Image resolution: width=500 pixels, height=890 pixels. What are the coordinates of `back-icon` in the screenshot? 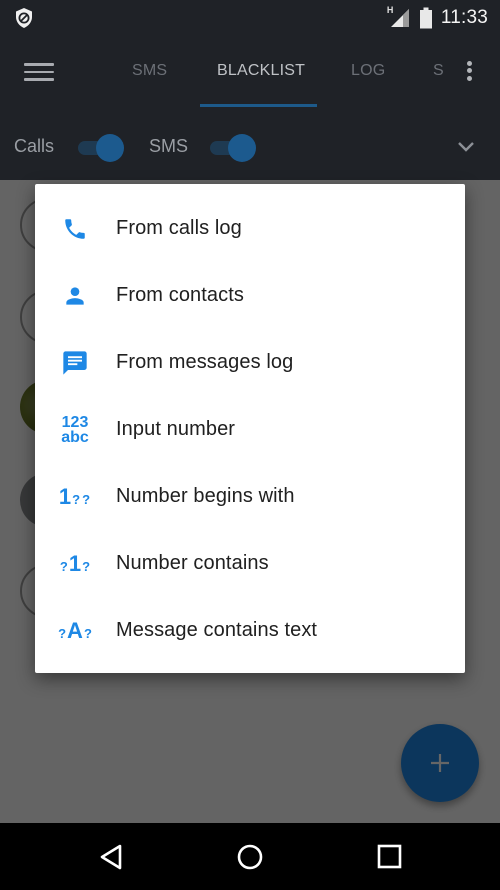 It's located at (111, 857).